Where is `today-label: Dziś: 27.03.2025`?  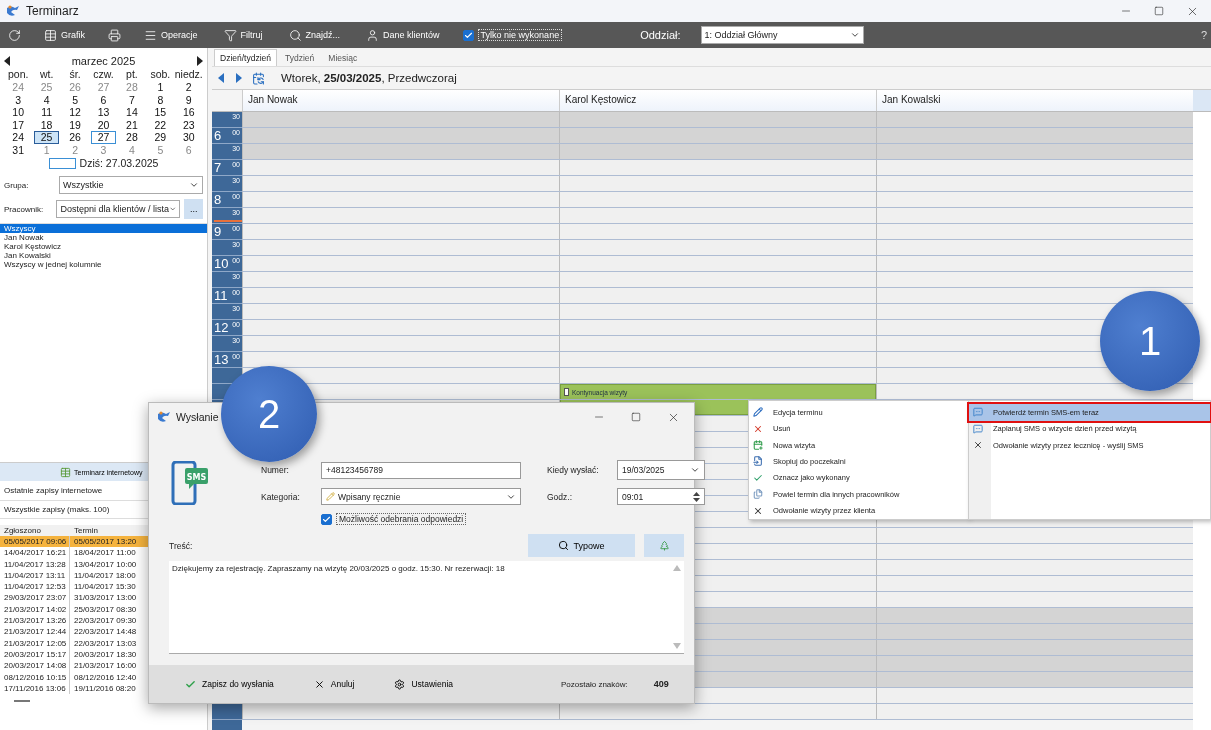
today-label: Dziś: 27.03.2025 is located at coordinates (119, 163).